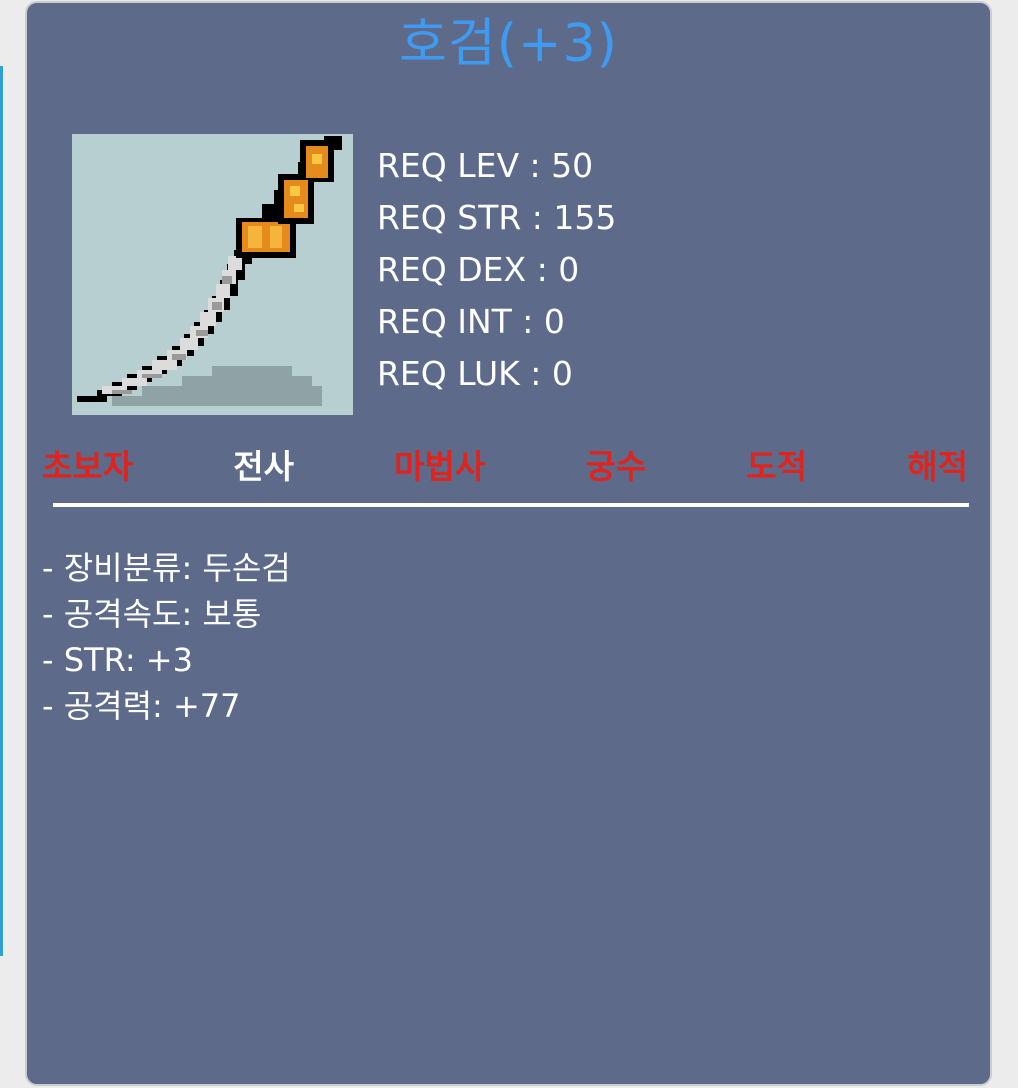 This screenshot has height=1088, width=1018. What do you see at coordinates (478, 269) in the screenshot?
I see `req-dex: REQ DEX : 0` at bounding box center [478, 269].